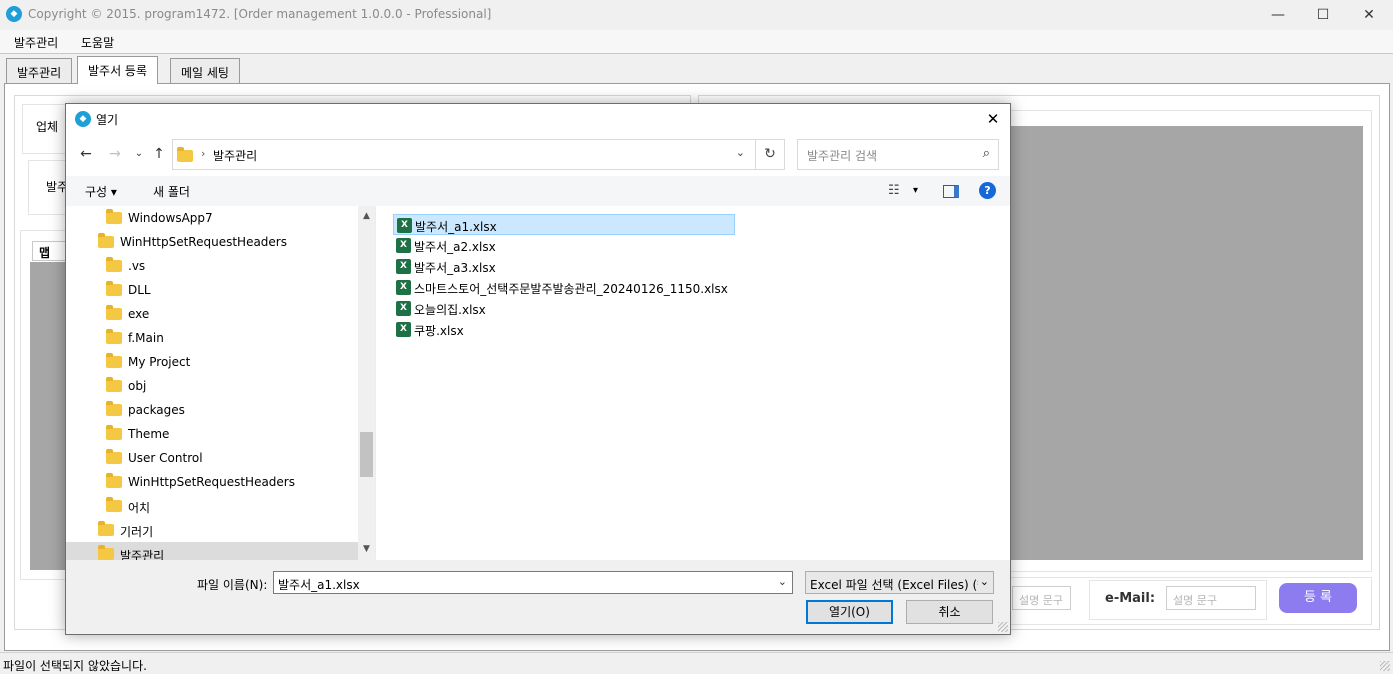 This screenshot has height=674, width=1393. What do you see at coordinates (740, 152) in the screenshot?
I see `address-dropdown-icon: ⌄` at bounding box center [740, 152].